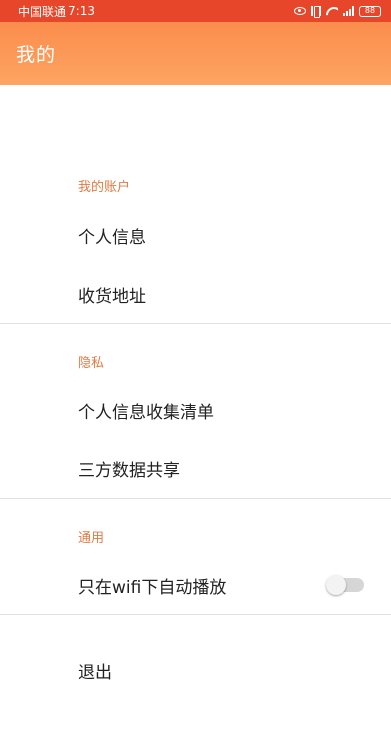 The image size is (391, 730). Describe the element at coordinates (36, 55) in the screenshot. I see `page-title: 我的` at that location.